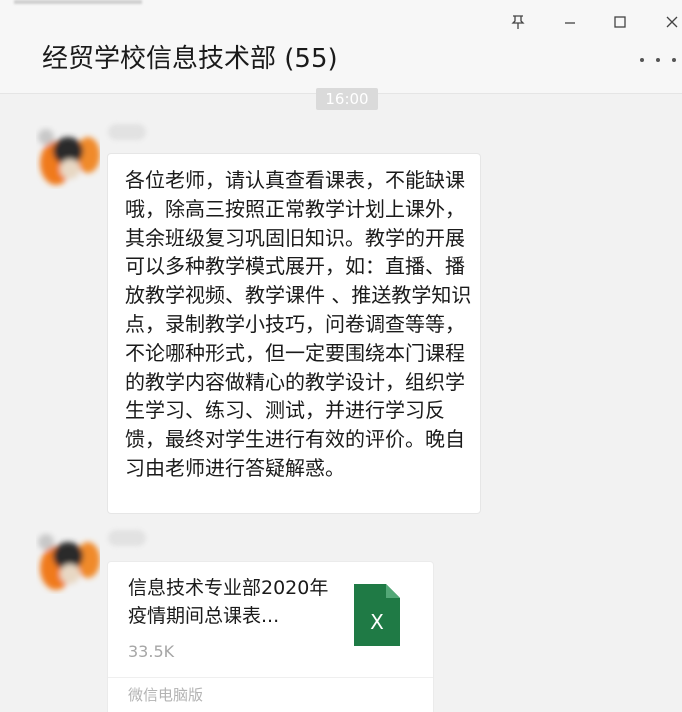  I want to click on maximize-button, so click(620, 22).